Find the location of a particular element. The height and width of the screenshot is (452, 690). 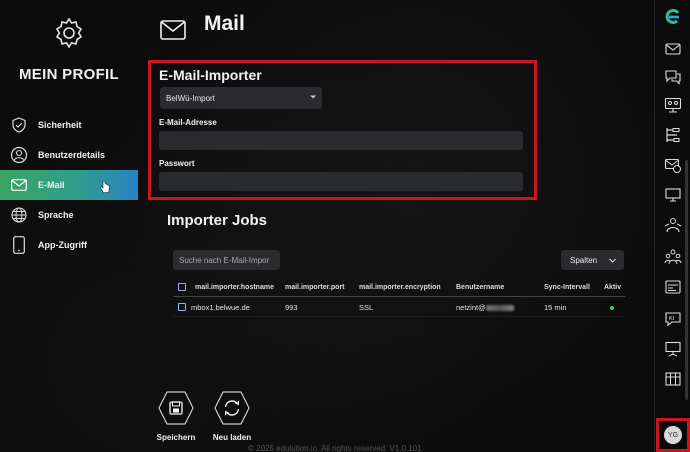

sidebar-item-user-details: Benutzerdetails is located at coordinates (69, 155).